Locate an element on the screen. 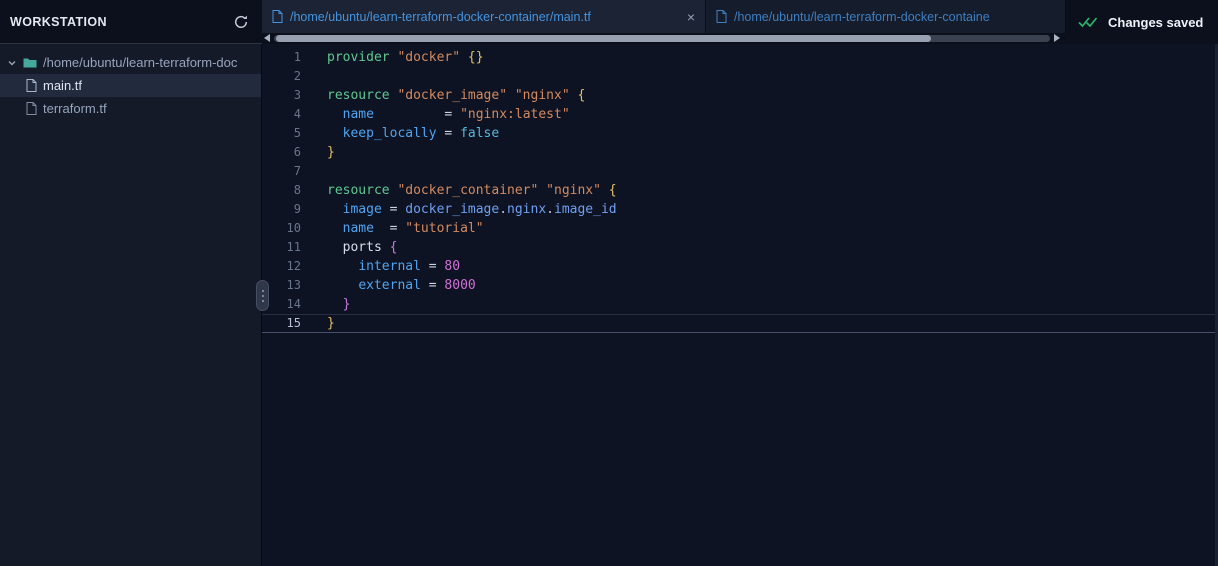 The height and width of the screenshot is (566, 1218). line-number: 12 is located at coordinates (293, 266).